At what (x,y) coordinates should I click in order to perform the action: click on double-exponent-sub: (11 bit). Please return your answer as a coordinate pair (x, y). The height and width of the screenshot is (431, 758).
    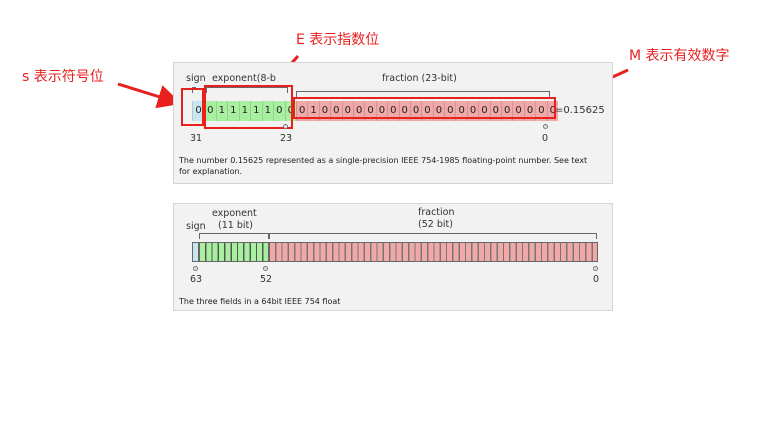
    Looking at the image, I should click on (235, 225).